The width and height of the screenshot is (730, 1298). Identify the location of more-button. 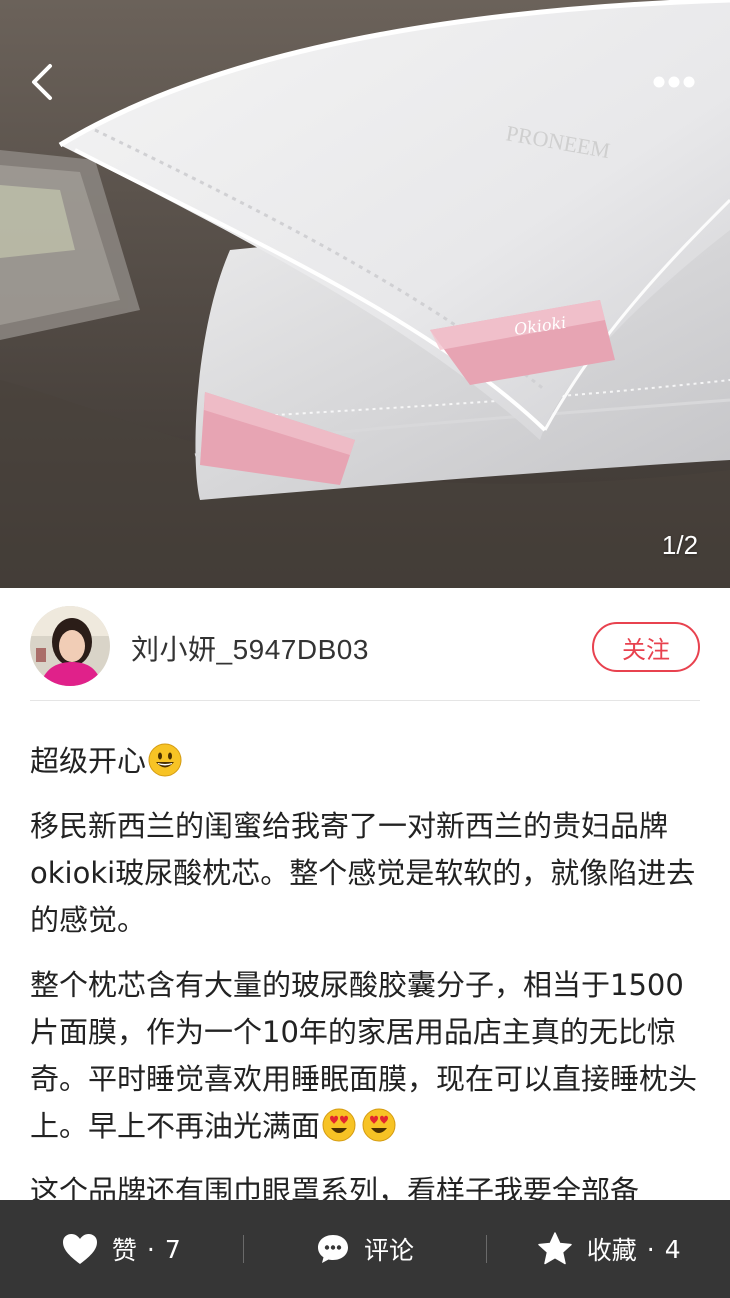
(674, 82).